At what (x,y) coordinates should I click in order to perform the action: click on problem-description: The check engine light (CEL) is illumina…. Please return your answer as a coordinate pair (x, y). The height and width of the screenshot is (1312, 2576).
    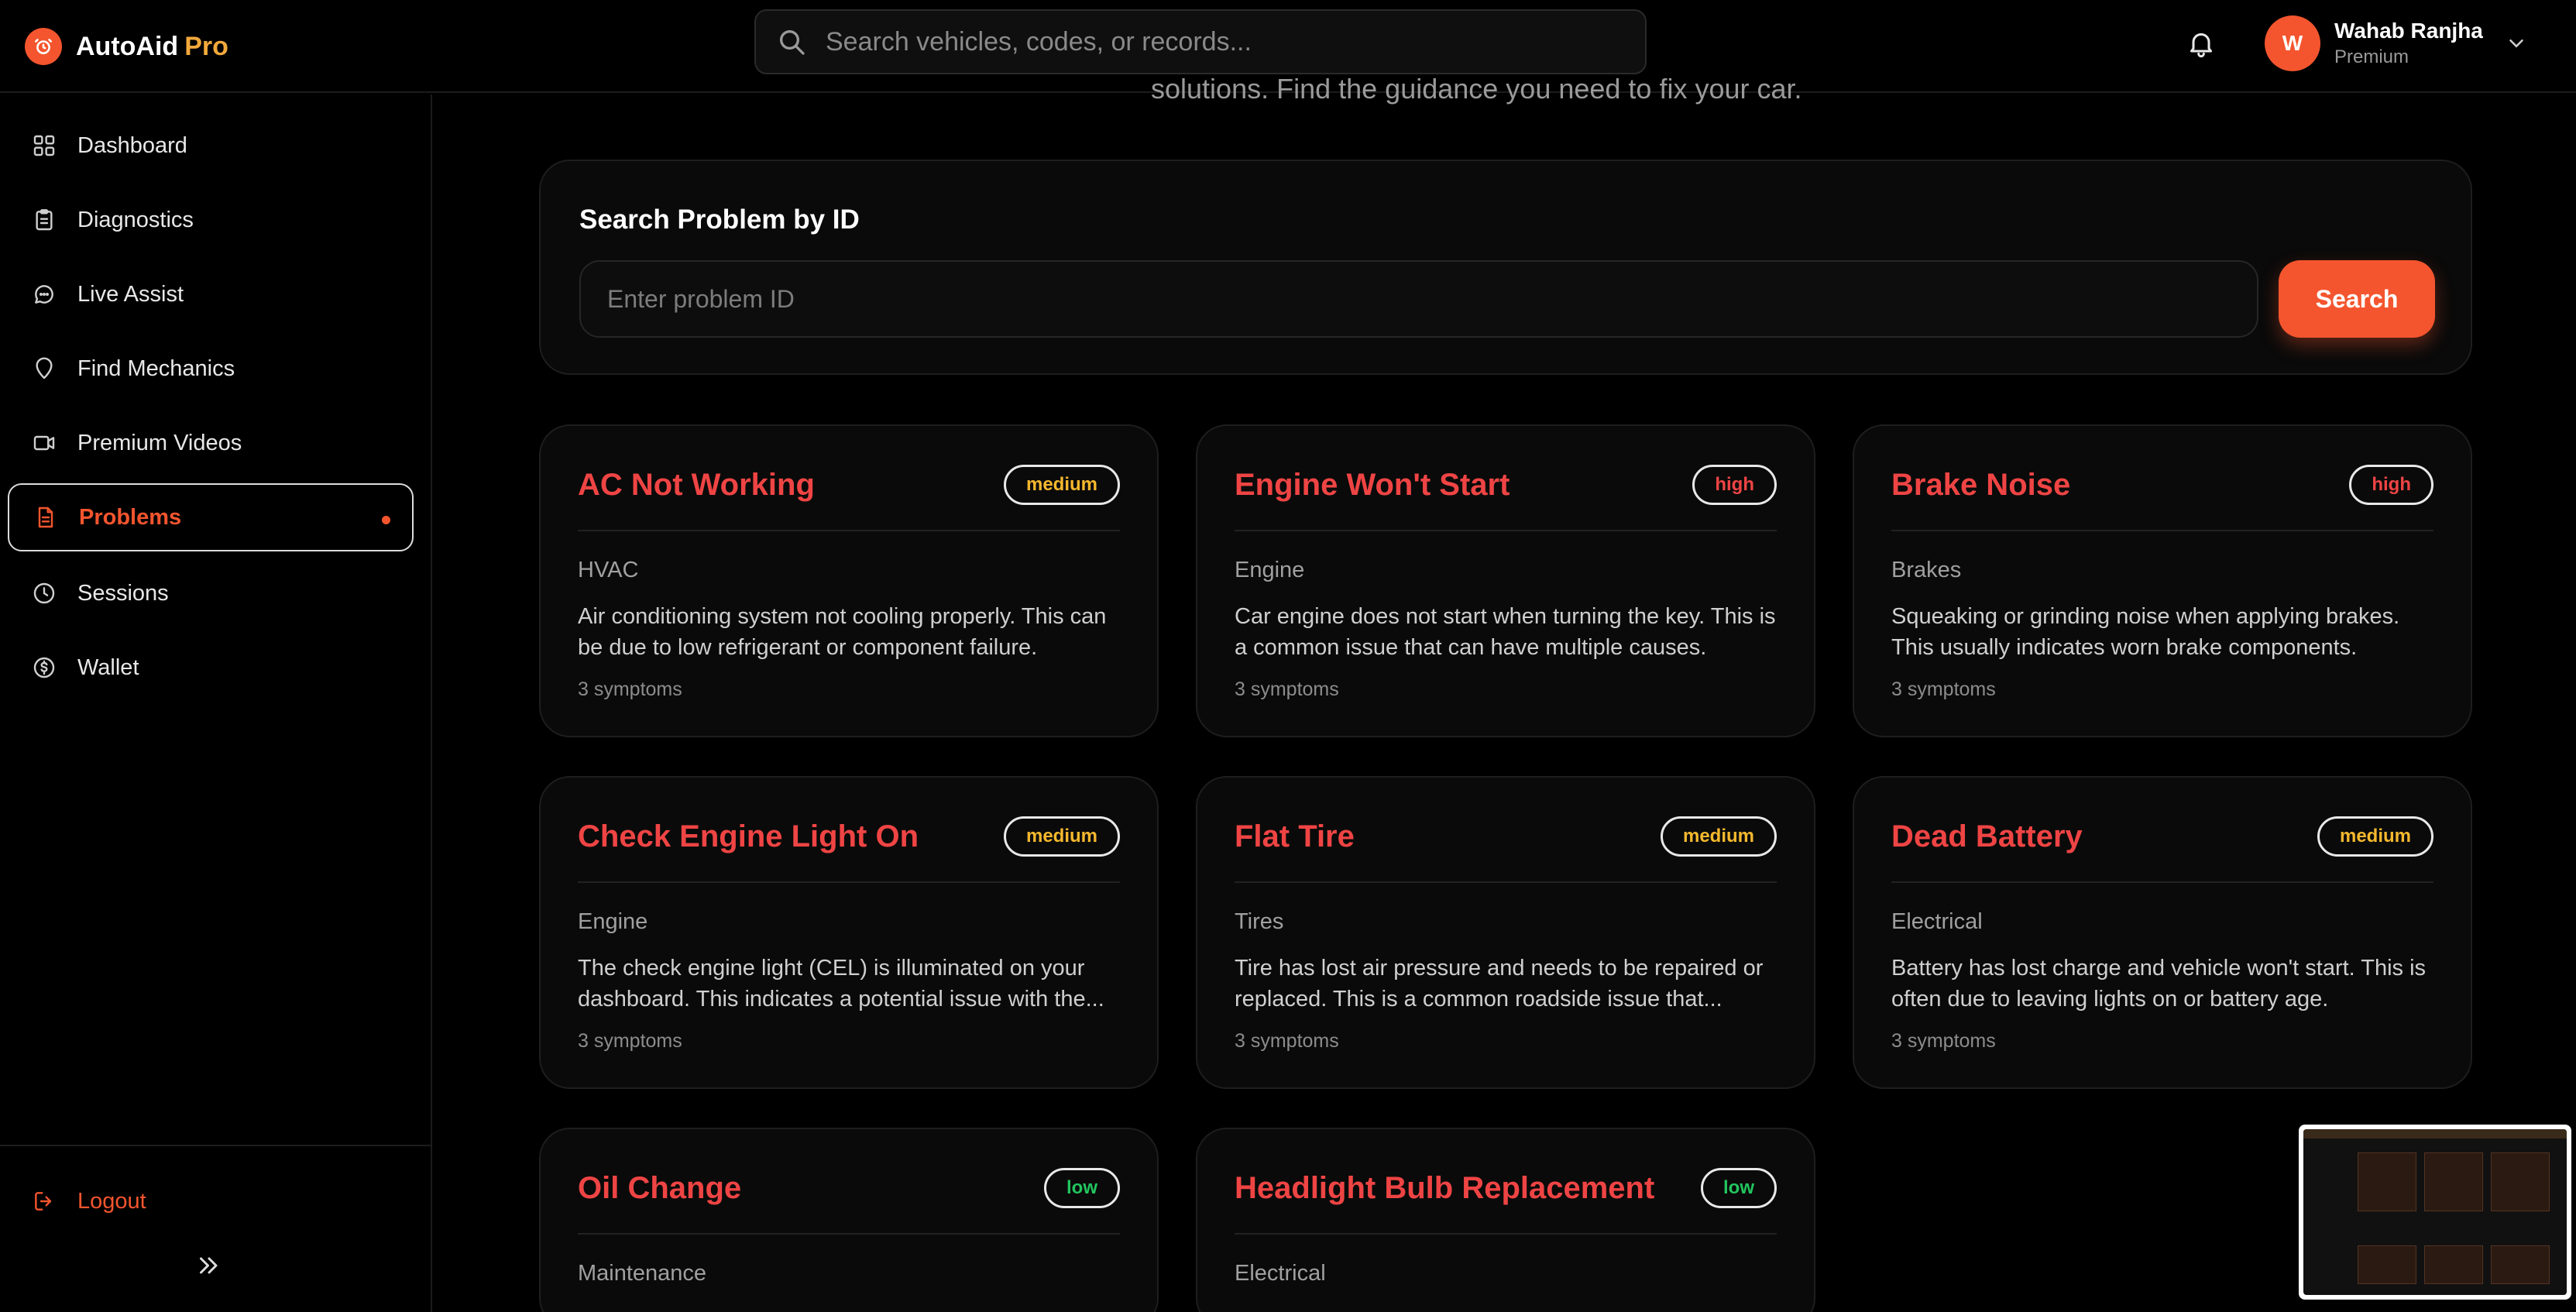
    Looking at the image, I should click on (841, 984).